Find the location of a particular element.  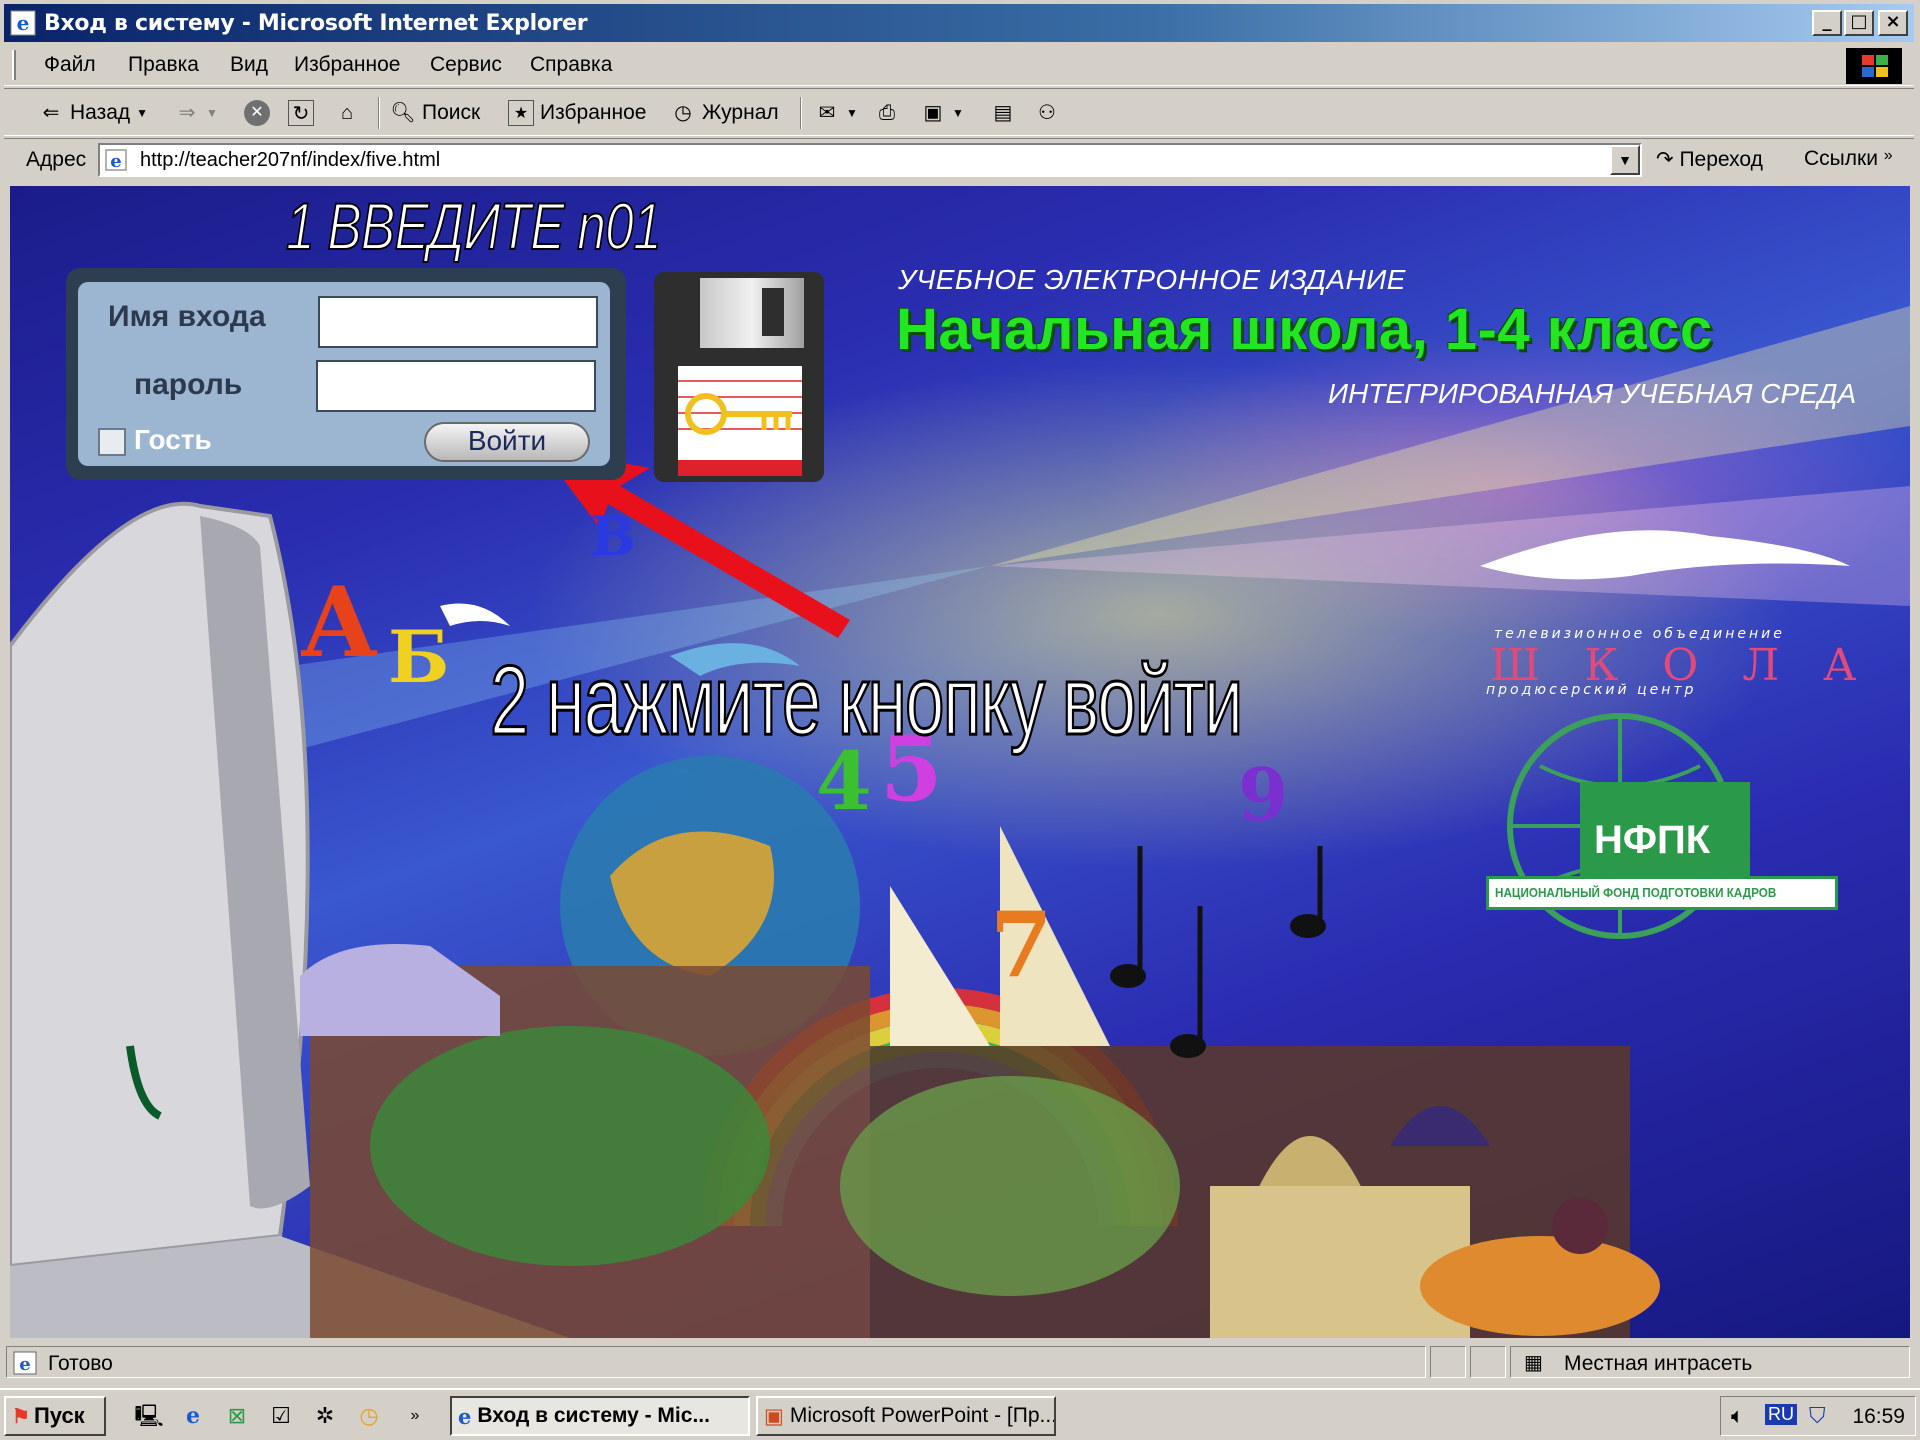

address-url: http://teacher207nf/index/five.html is located at coordinates (290, 160).